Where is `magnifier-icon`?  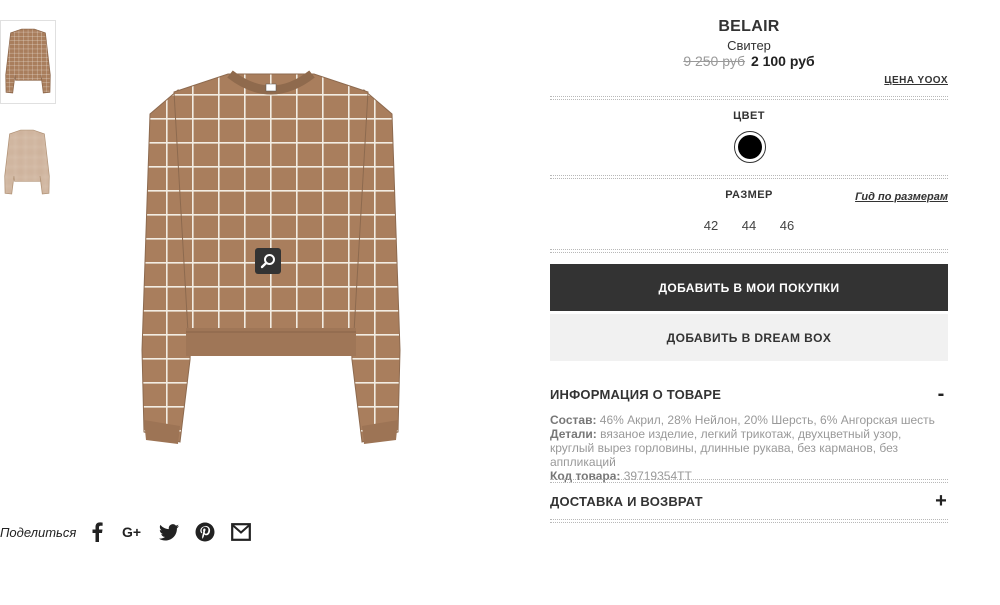
magnifier-icon is located at coordinates (267, 261).